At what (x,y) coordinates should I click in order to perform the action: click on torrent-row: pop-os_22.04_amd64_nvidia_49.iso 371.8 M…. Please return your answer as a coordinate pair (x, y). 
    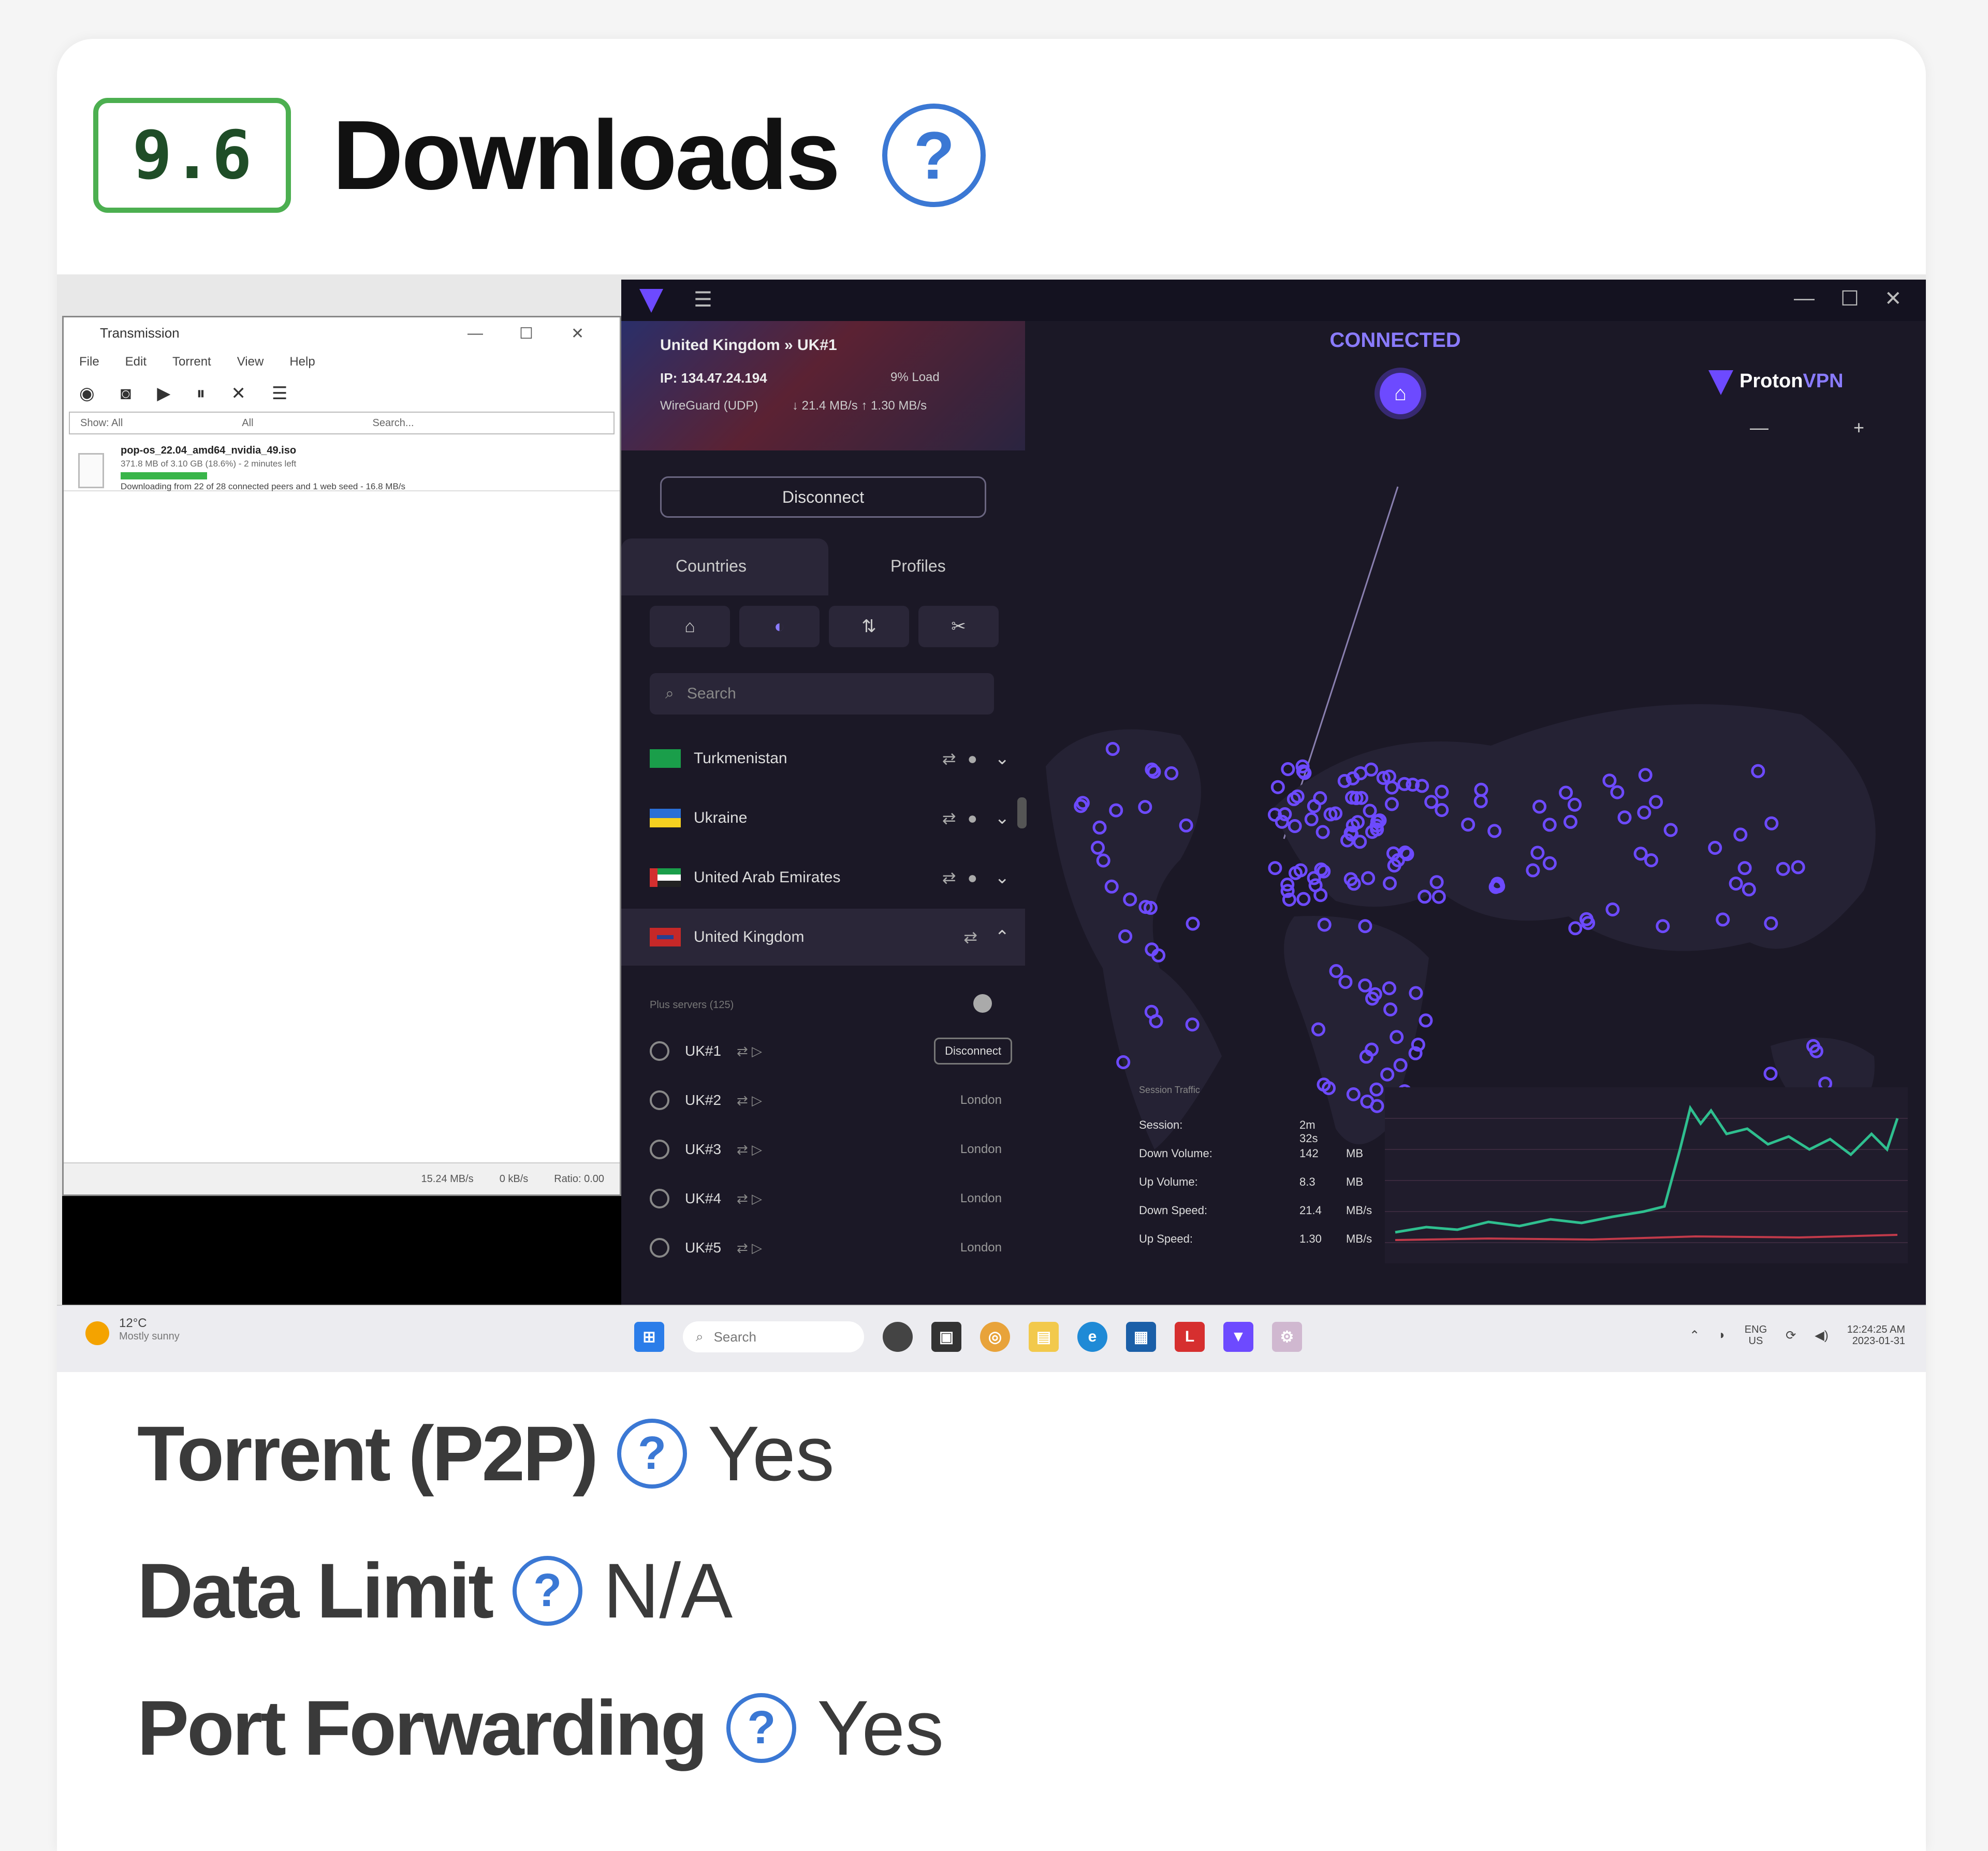
    Looking at the image, I should click on (342, 462).